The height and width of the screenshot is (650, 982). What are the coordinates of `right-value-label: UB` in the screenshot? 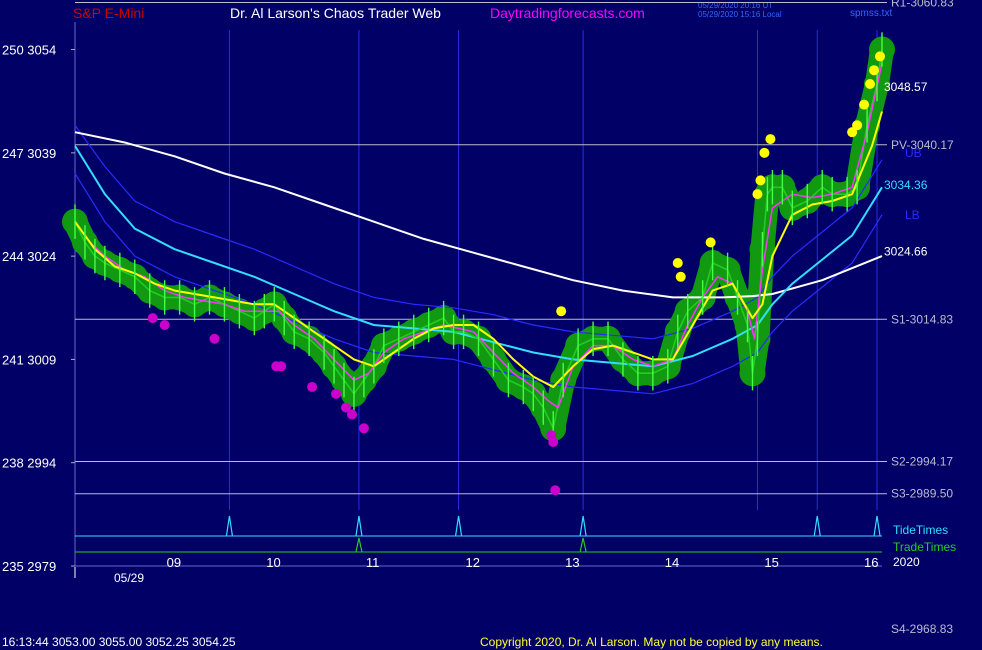 It's located at (913, 153).